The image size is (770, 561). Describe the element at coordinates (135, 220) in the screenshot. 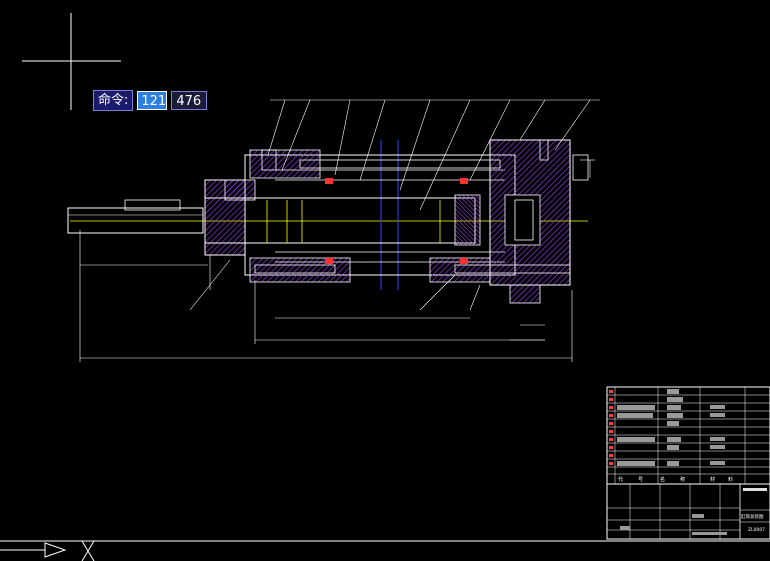

I see `piston-rod` at that location.